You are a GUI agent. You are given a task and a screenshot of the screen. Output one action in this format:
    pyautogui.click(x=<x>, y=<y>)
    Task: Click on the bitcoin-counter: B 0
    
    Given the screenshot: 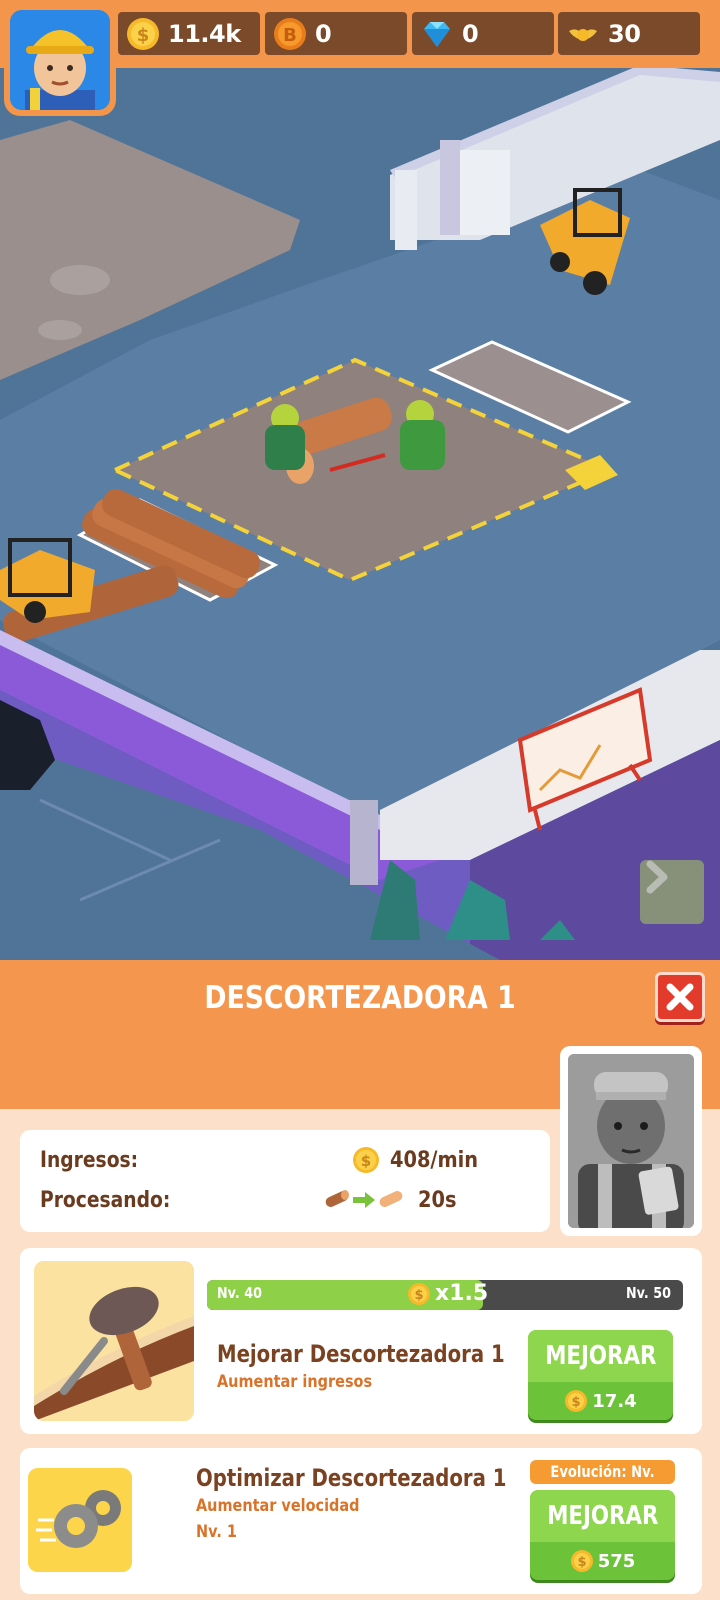 What is the action you would take?
    pyautogui.click(x=336, y=33)
    